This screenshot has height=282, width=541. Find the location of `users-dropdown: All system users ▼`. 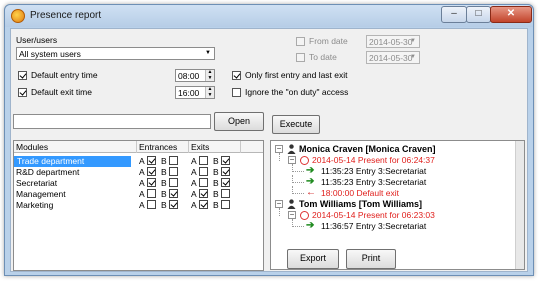

users-dropdown: All system users ▼ is located at coordinates (115, 53).